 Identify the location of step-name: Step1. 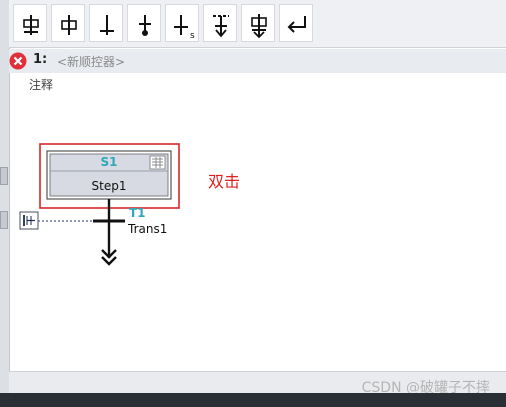
(109, 186).